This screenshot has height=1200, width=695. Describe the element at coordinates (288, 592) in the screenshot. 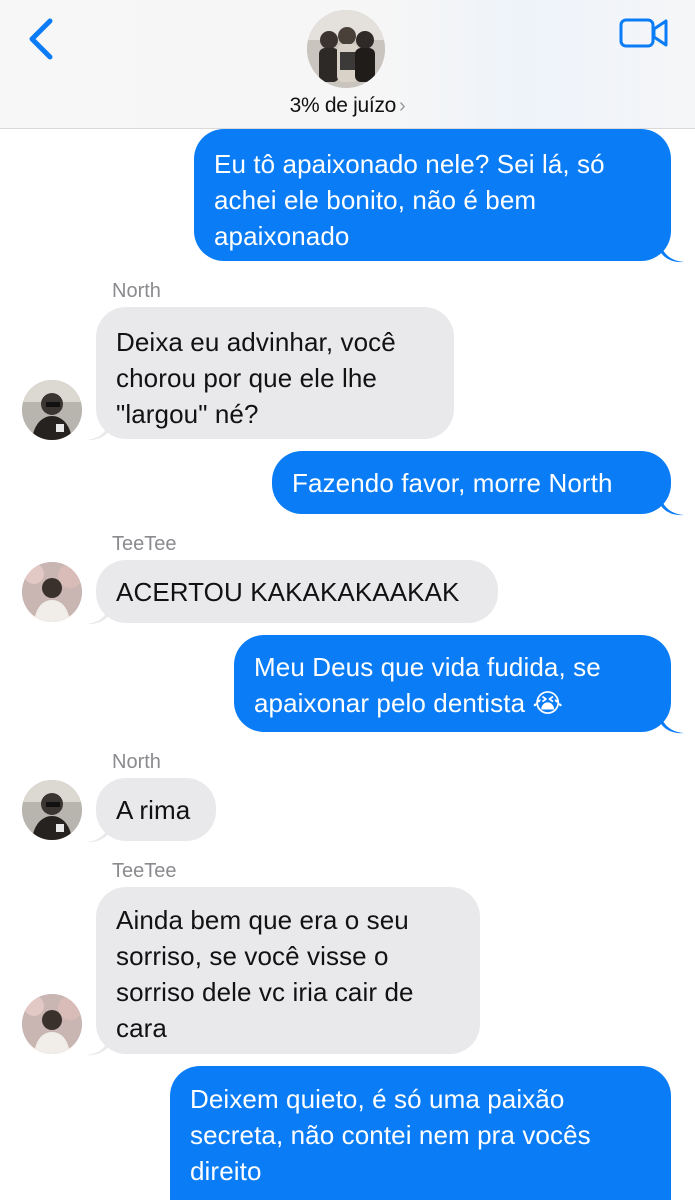

I see `message-line: ACERTOU KAKAKAKAAKAK` at that location.